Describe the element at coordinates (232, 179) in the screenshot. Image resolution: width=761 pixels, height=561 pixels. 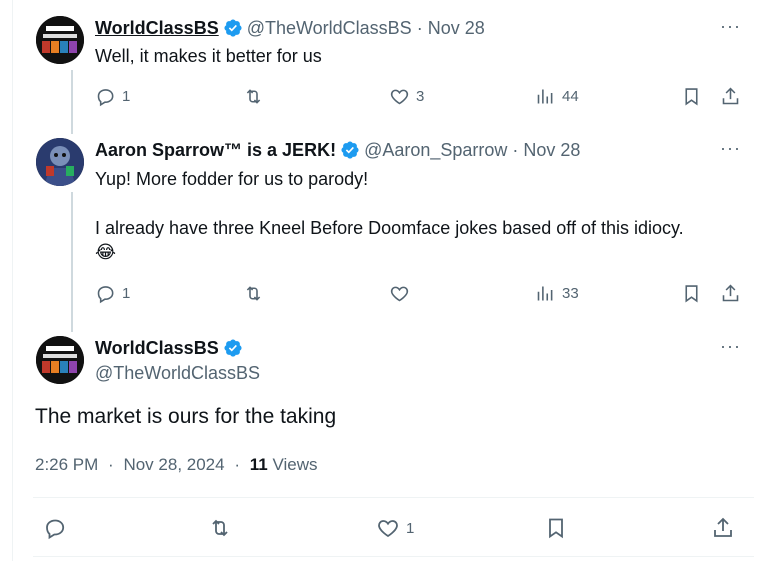
I see `tweet-text-line: Yup! More fodder for us to parody!` at that location.